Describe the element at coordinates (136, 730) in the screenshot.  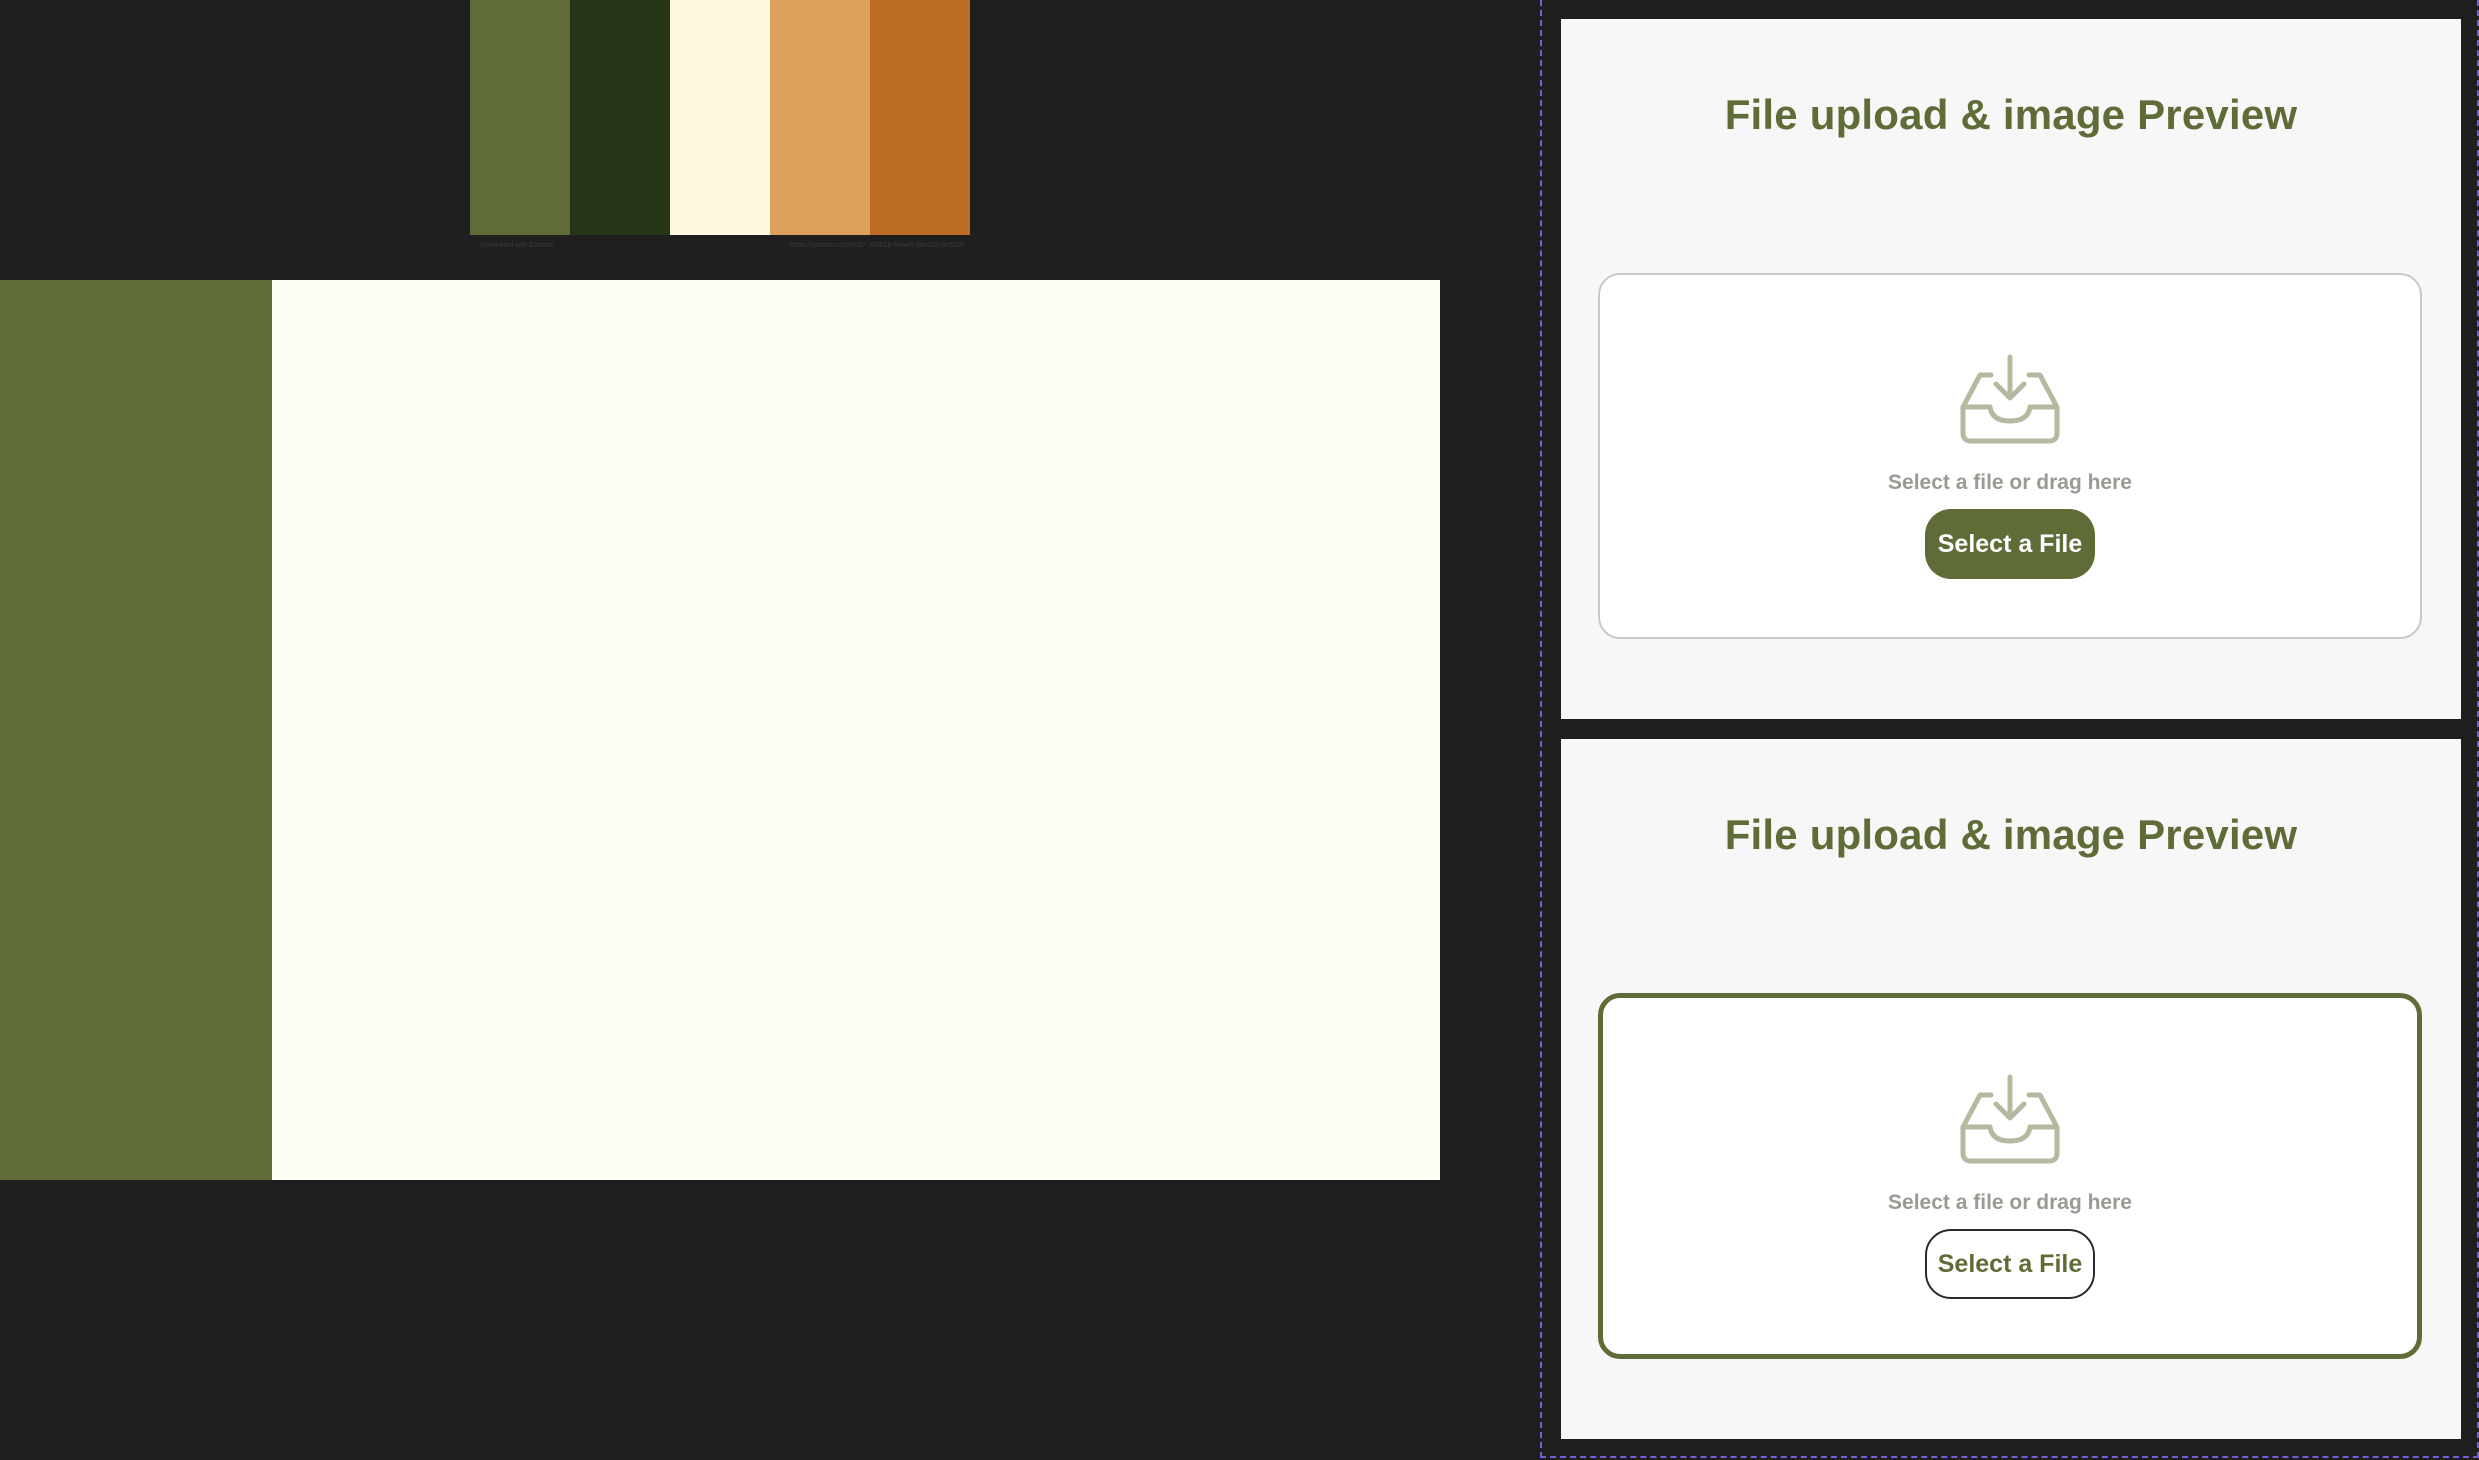
I see `mock-sidebar` at that location.